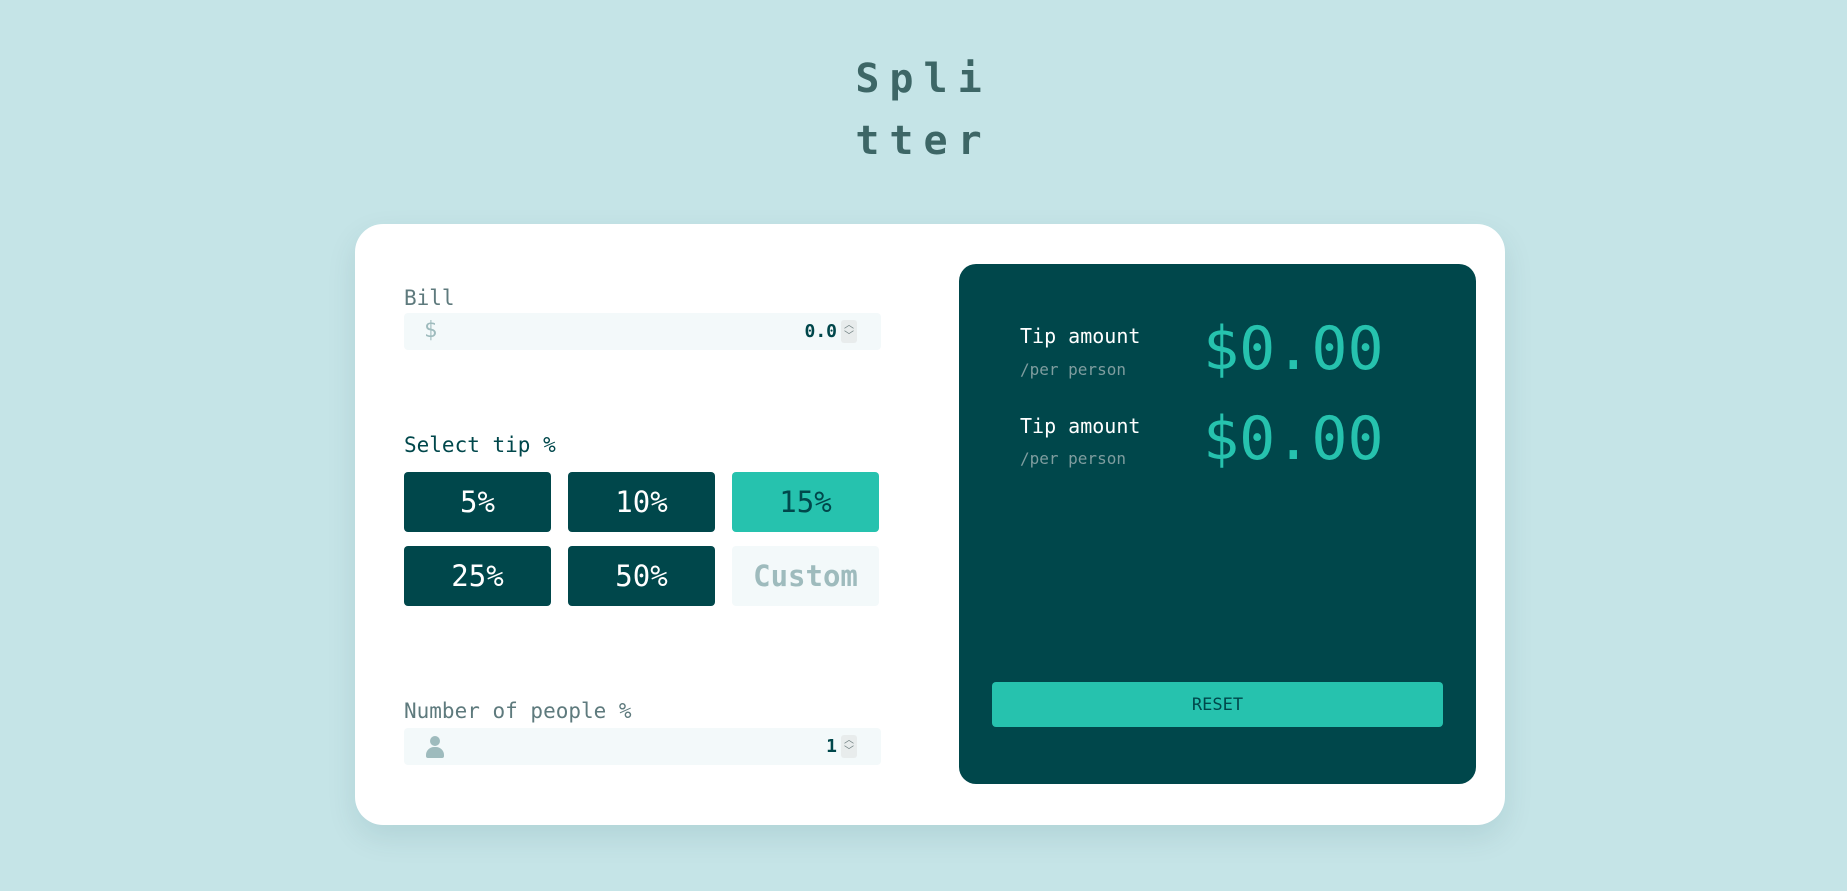 The width and height of the screenshot is (1847, 891). Describe the element at coordinates (820, 331) in the screenshot. I see `bill-value: 0.0` at that location.